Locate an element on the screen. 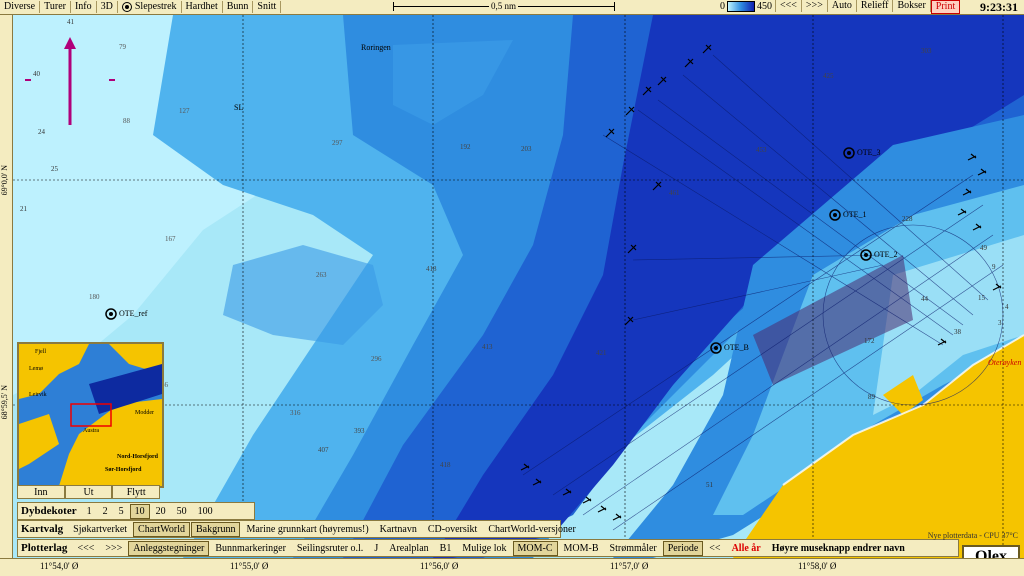 The height and width of the screenshot is (576, 1024). kart-marine-grunnkart: Marine grunnkart (høyremus!) is located at coordinates (307, 529).